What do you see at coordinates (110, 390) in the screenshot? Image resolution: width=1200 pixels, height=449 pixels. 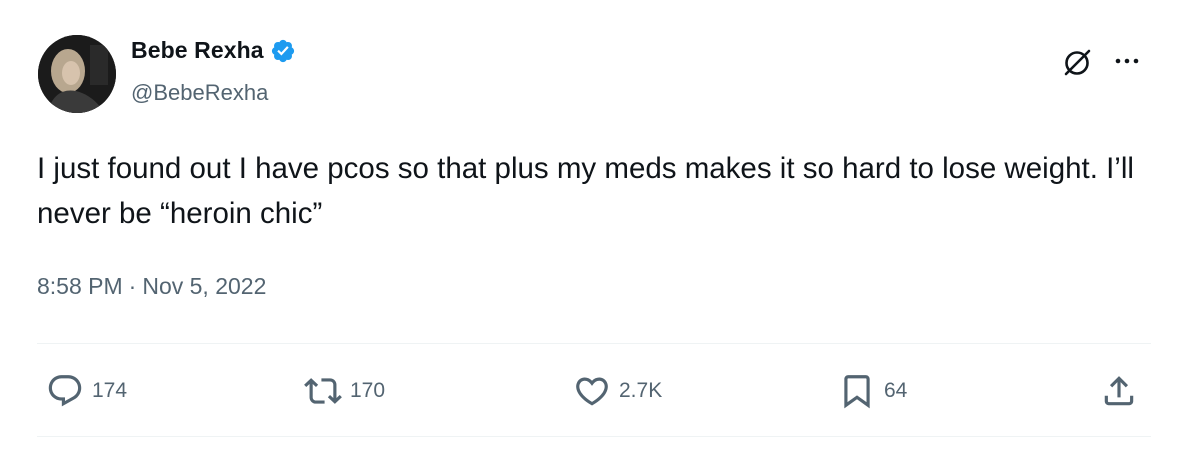 I see `reply-count: 174` at bounding box center [110, 390].